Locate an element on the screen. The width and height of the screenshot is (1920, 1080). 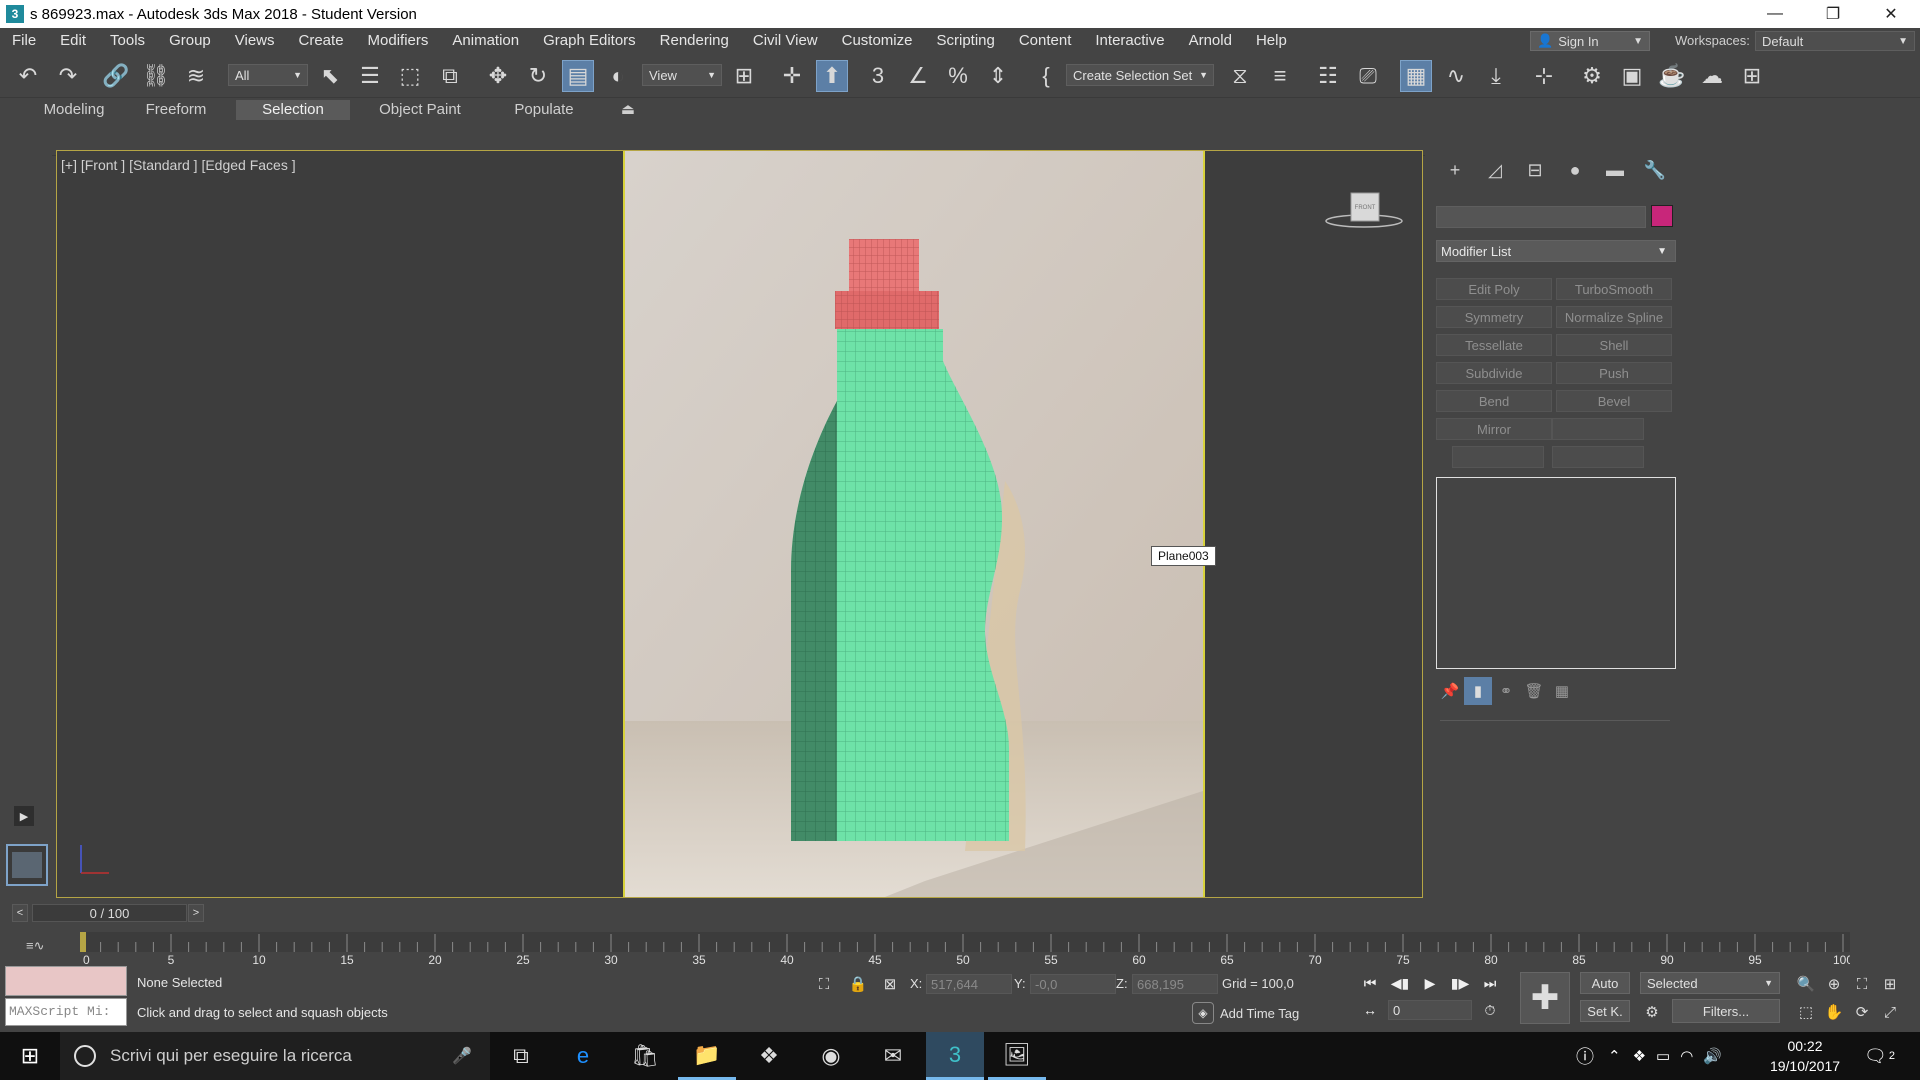
menu-rendering: Rendering is located at coordinates (694, 41).